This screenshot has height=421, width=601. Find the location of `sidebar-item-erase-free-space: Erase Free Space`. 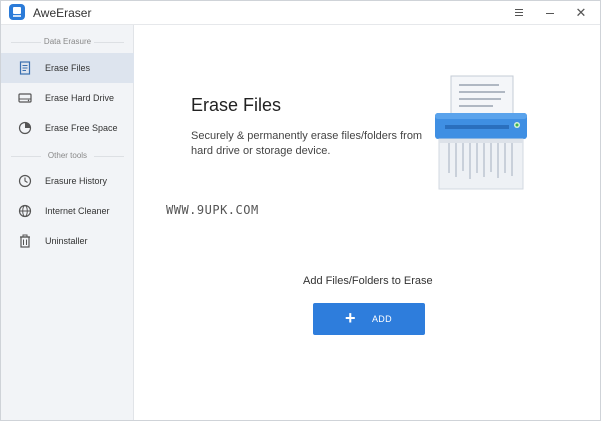

sidebar-item-erase-free-space: Erase Free Space is located at coordinates (67, 128).